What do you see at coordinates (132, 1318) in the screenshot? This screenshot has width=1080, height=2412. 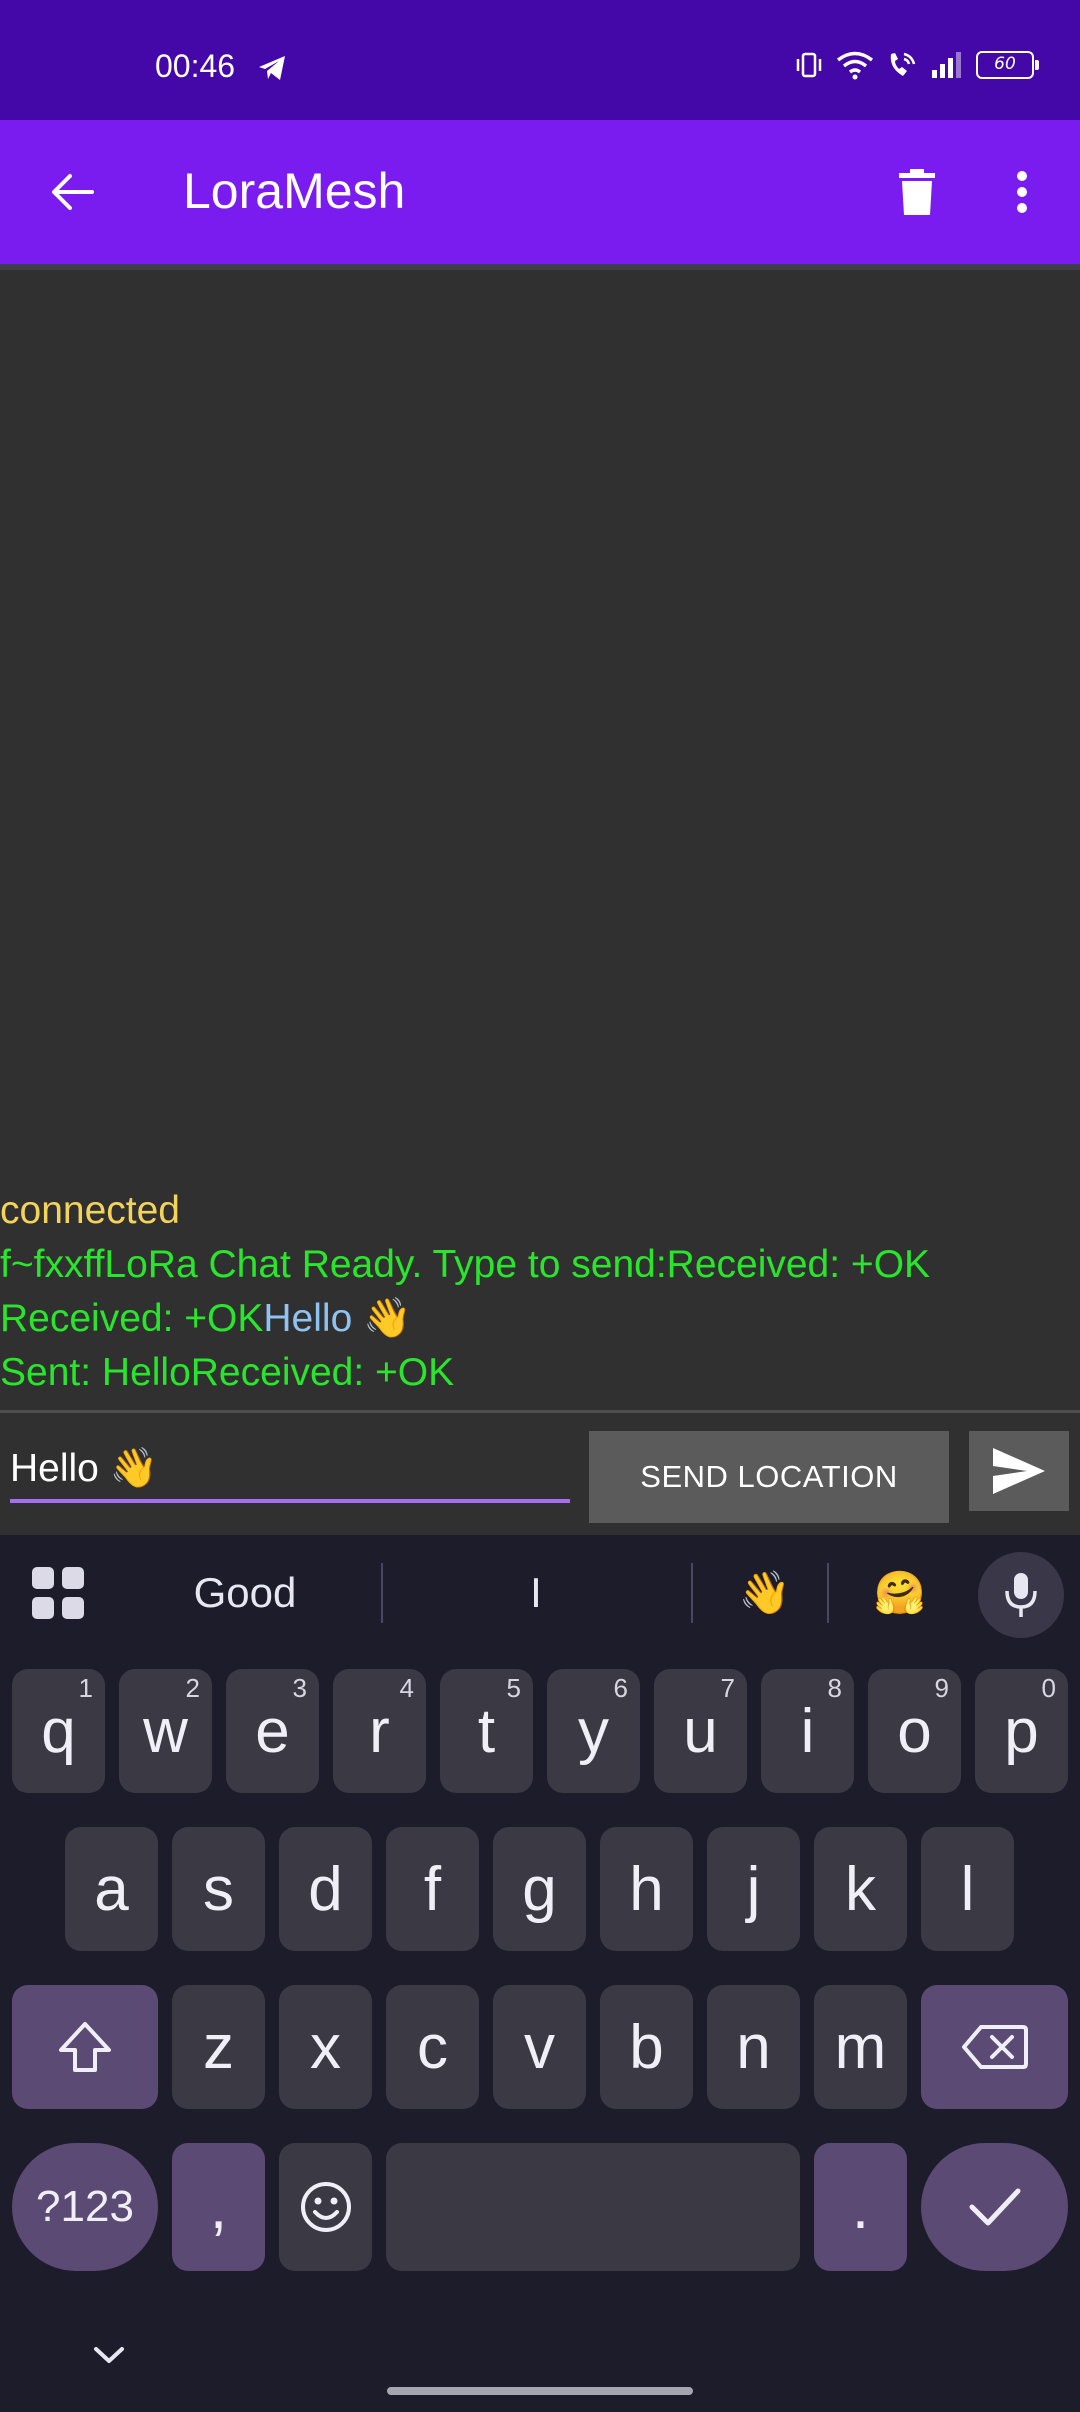 I see `chat-line-received: Received: +OK` at bounding box center [132, 1318].